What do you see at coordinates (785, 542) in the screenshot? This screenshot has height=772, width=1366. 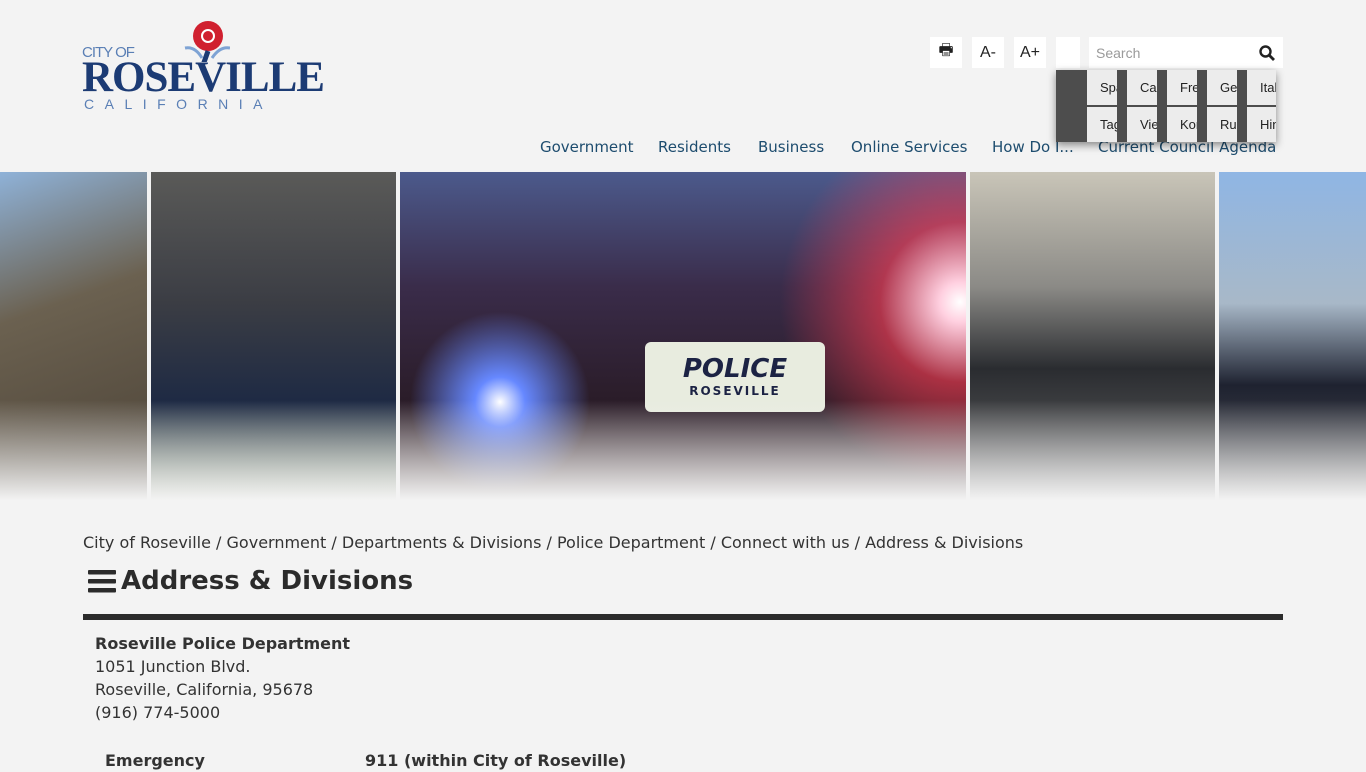 I see `breadcrumb-connect: Connect with us` at bounding box center [785, 542].